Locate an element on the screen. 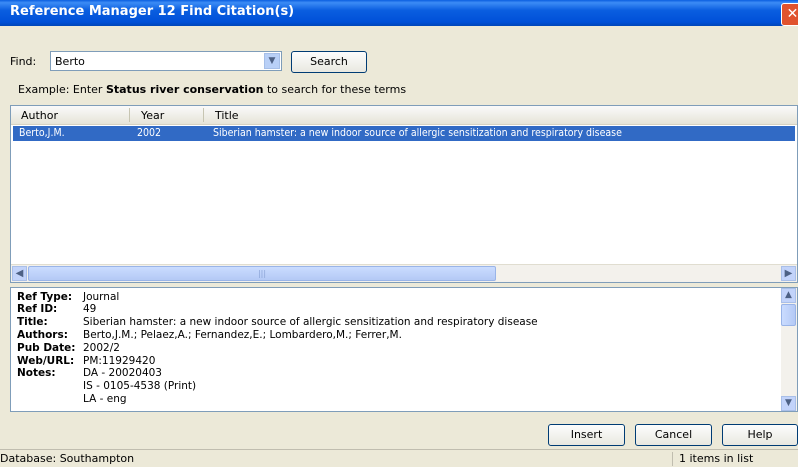 This screenshot has height=467, width=798. detail-ref-id: Ref ID: 49 is located at coordinates (57, 309).